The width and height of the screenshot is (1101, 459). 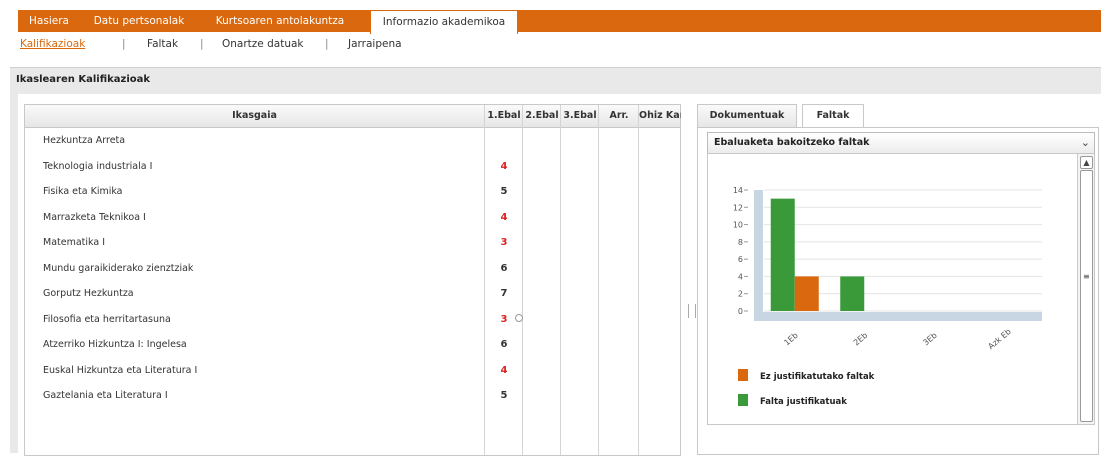 I want to click on table-row: Fisika eta Kimika 5, so click(x=352, y=191).